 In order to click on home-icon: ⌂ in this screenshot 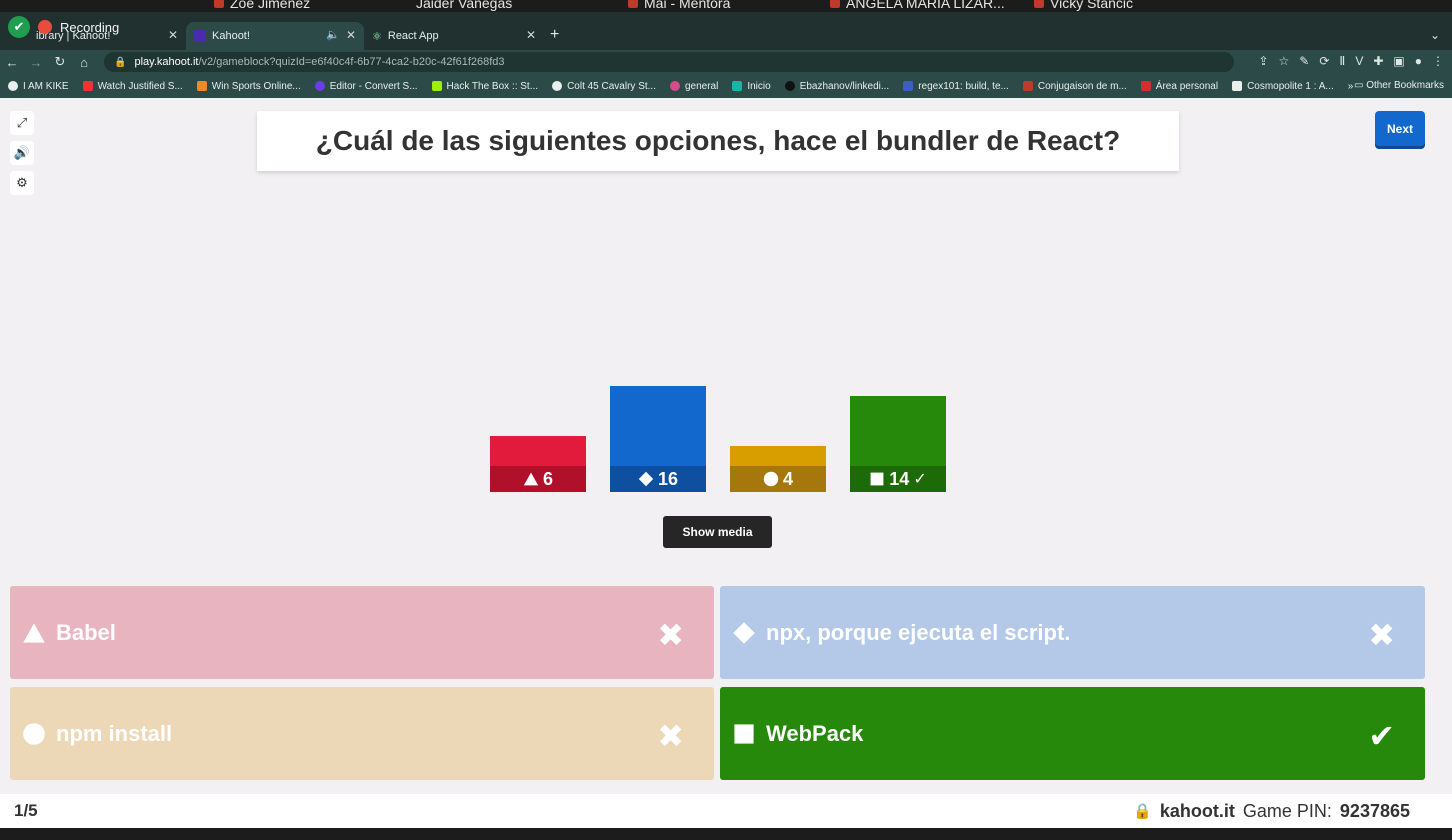, I will do `click(84, 62)`.